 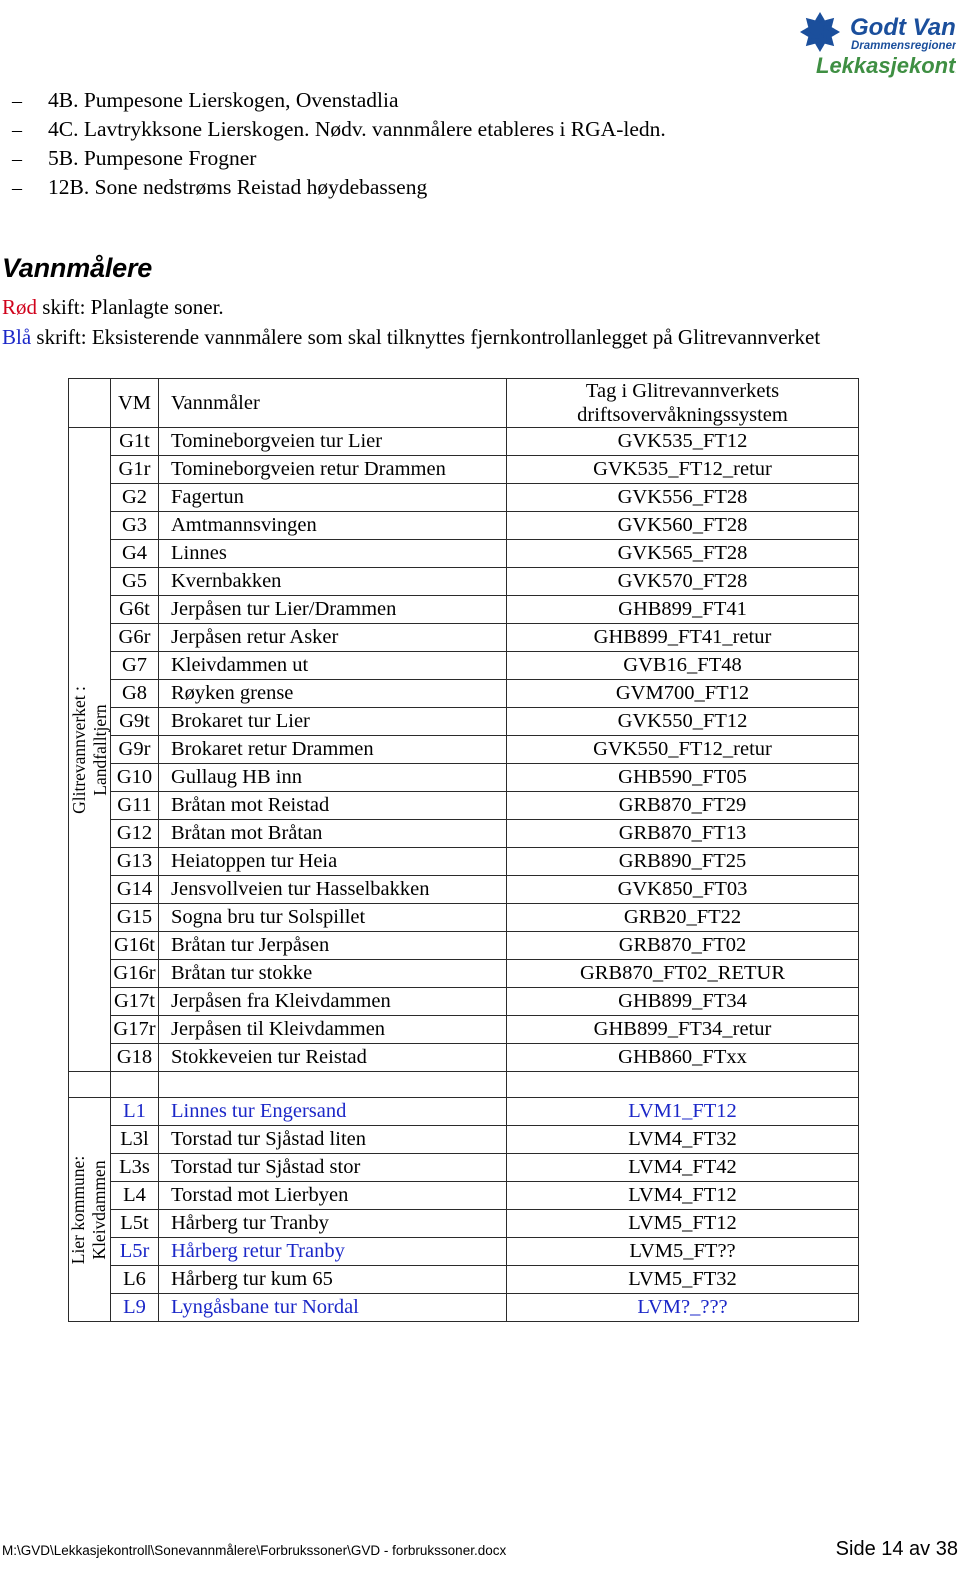 I want to click on header-group-empty, so click(x=89, y=403).